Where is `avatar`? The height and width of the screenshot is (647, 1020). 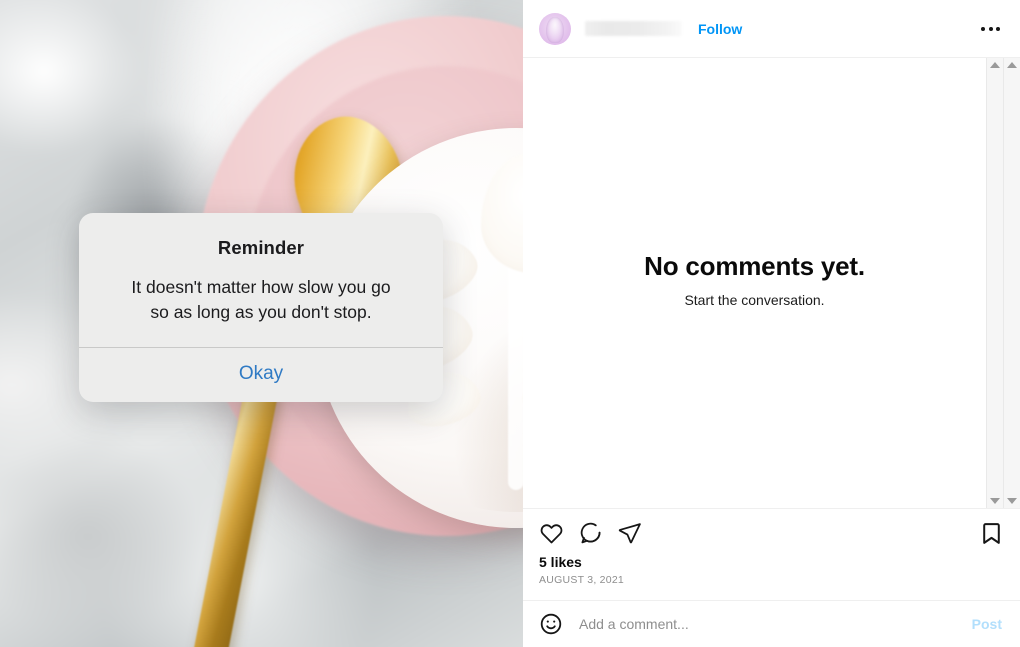
avatar is located at coordinates (555, 28).